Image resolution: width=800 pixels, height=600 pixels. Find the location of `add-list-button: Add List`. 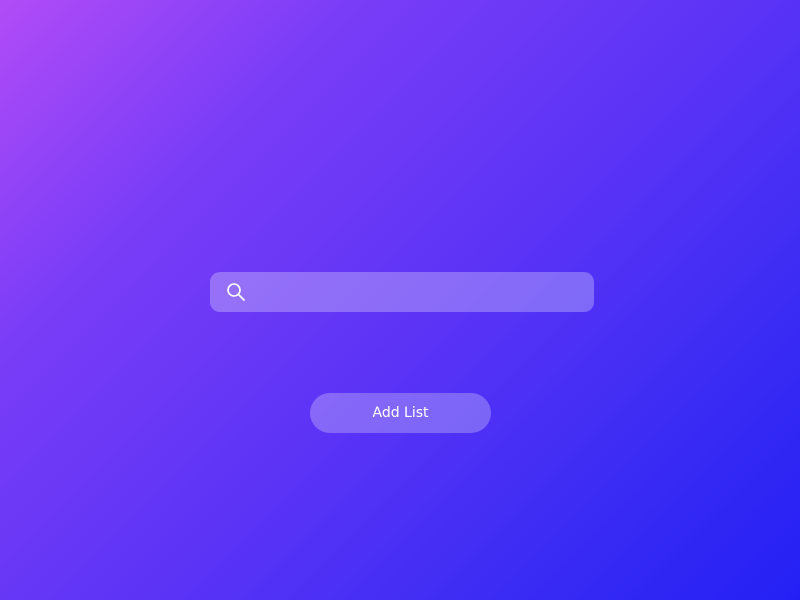

add-list-button: Add List is located at coordinates (400, 413).